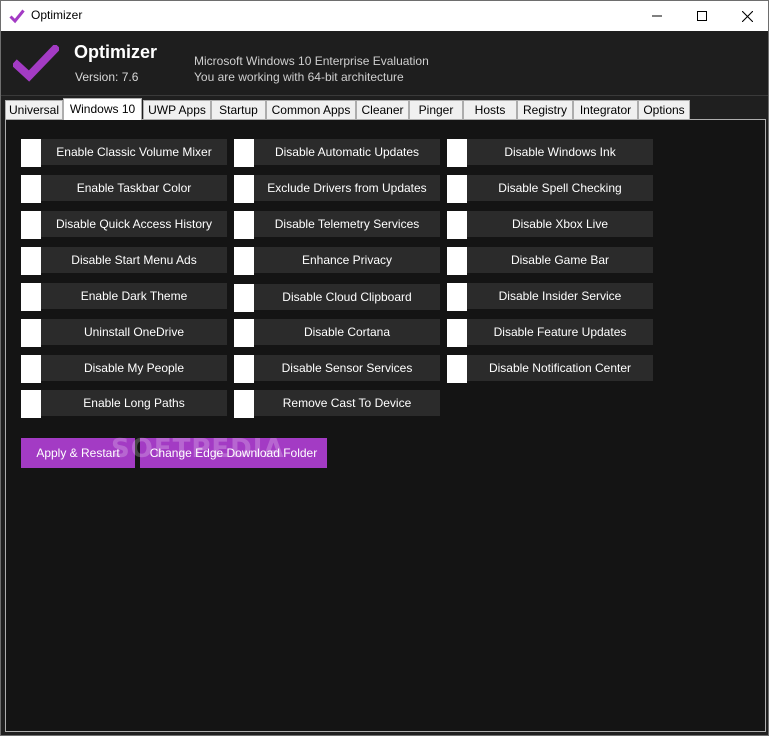  What do you see at coordinates (177, 109) in the screenshot?
I see `tab-uwp-apps: UWP Apps` at bounding box center [177, 109].